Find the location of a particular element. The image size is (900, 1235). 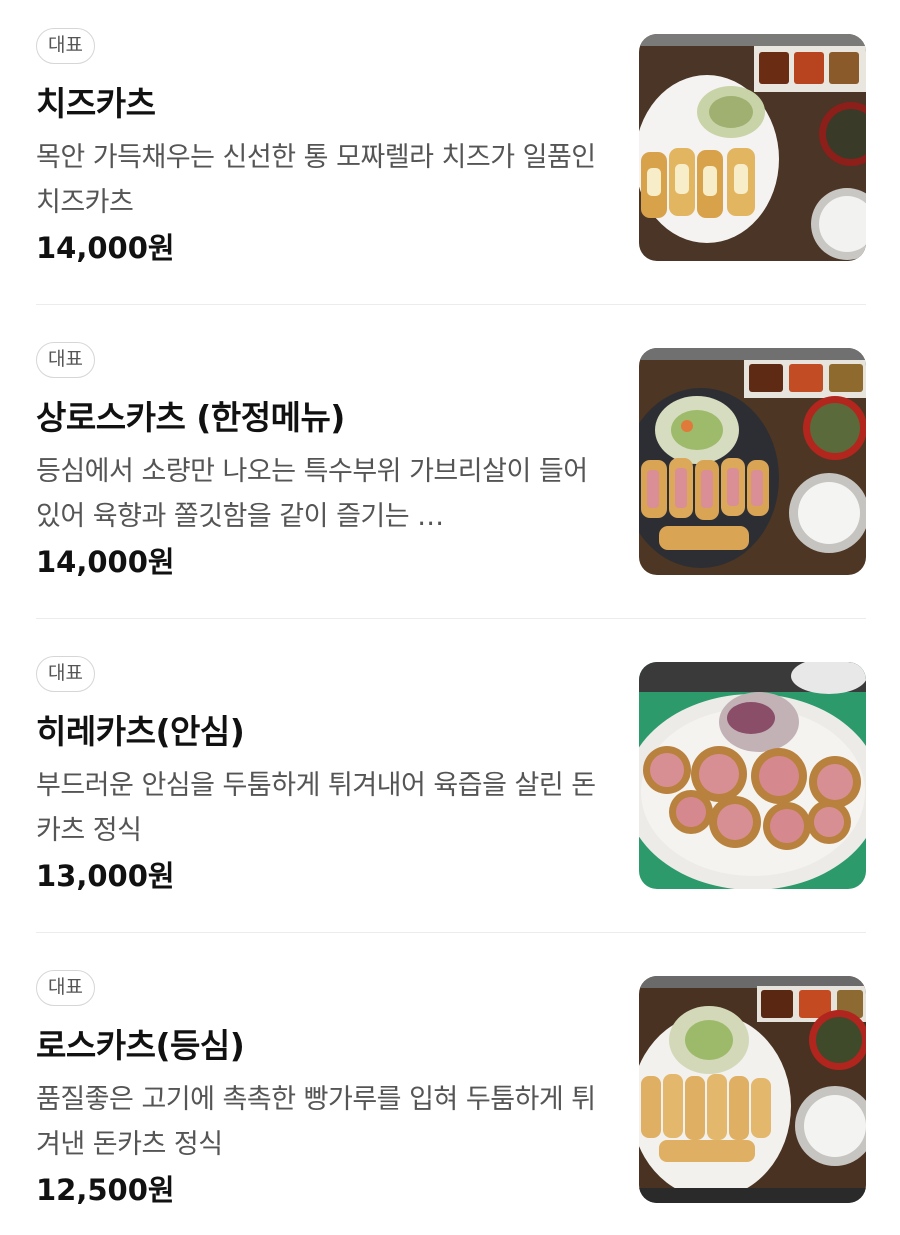

menu-item-name: 상로스카츠 (한정메뉴) is located at coordinates (190, 417).